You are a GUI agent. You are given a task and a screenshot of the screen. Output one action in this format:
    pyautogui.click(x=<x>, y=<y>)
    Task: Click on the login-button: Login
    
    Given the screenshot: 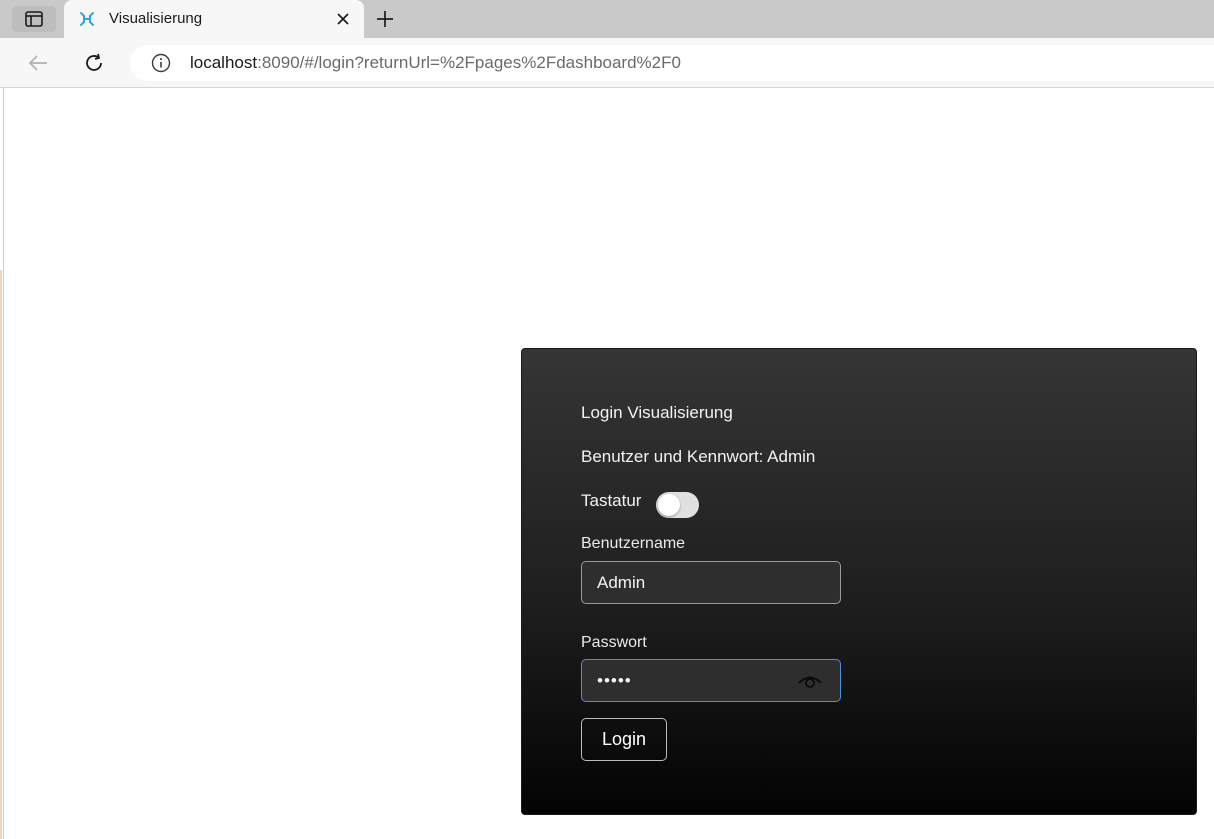 What is the action you would take?
    pyautogui.click(x=624, y=739)
    